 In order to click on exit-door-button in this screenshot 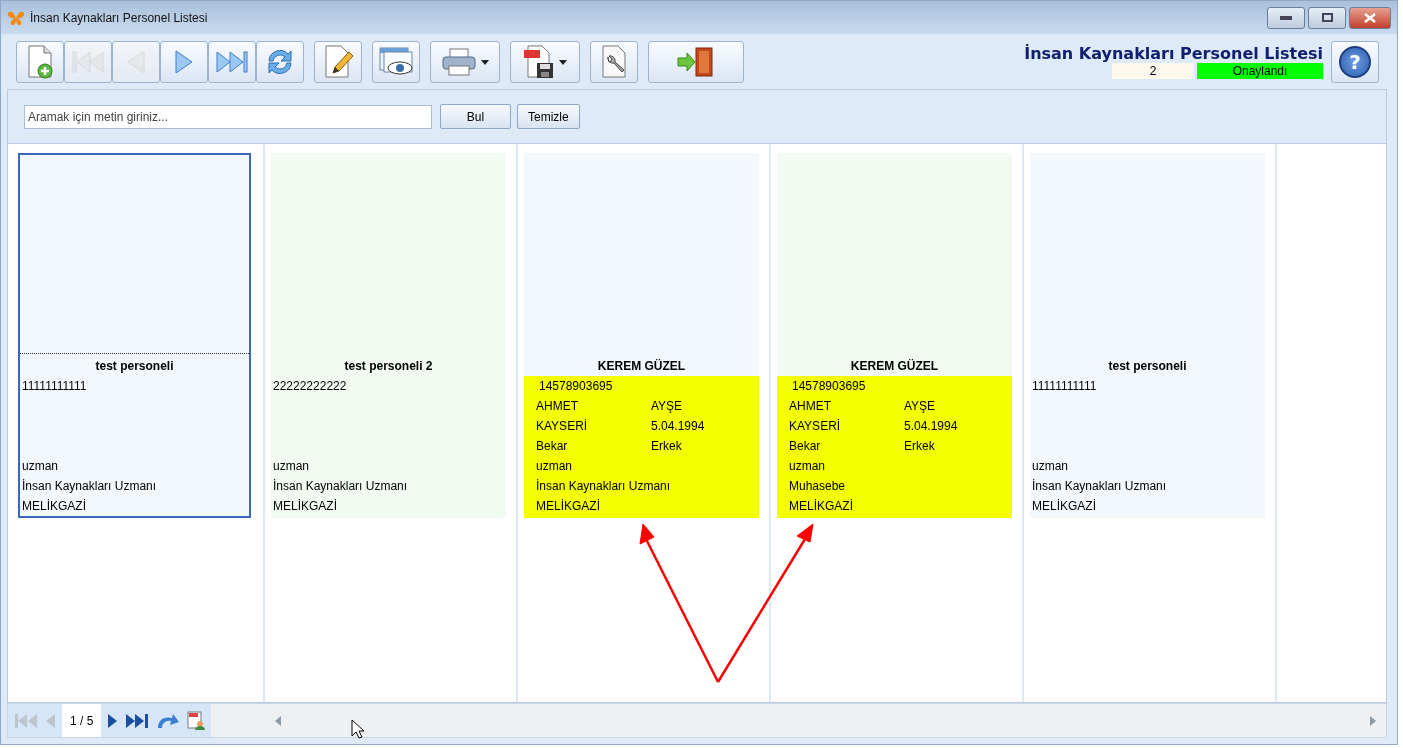, I will do `click(696, 61)`.